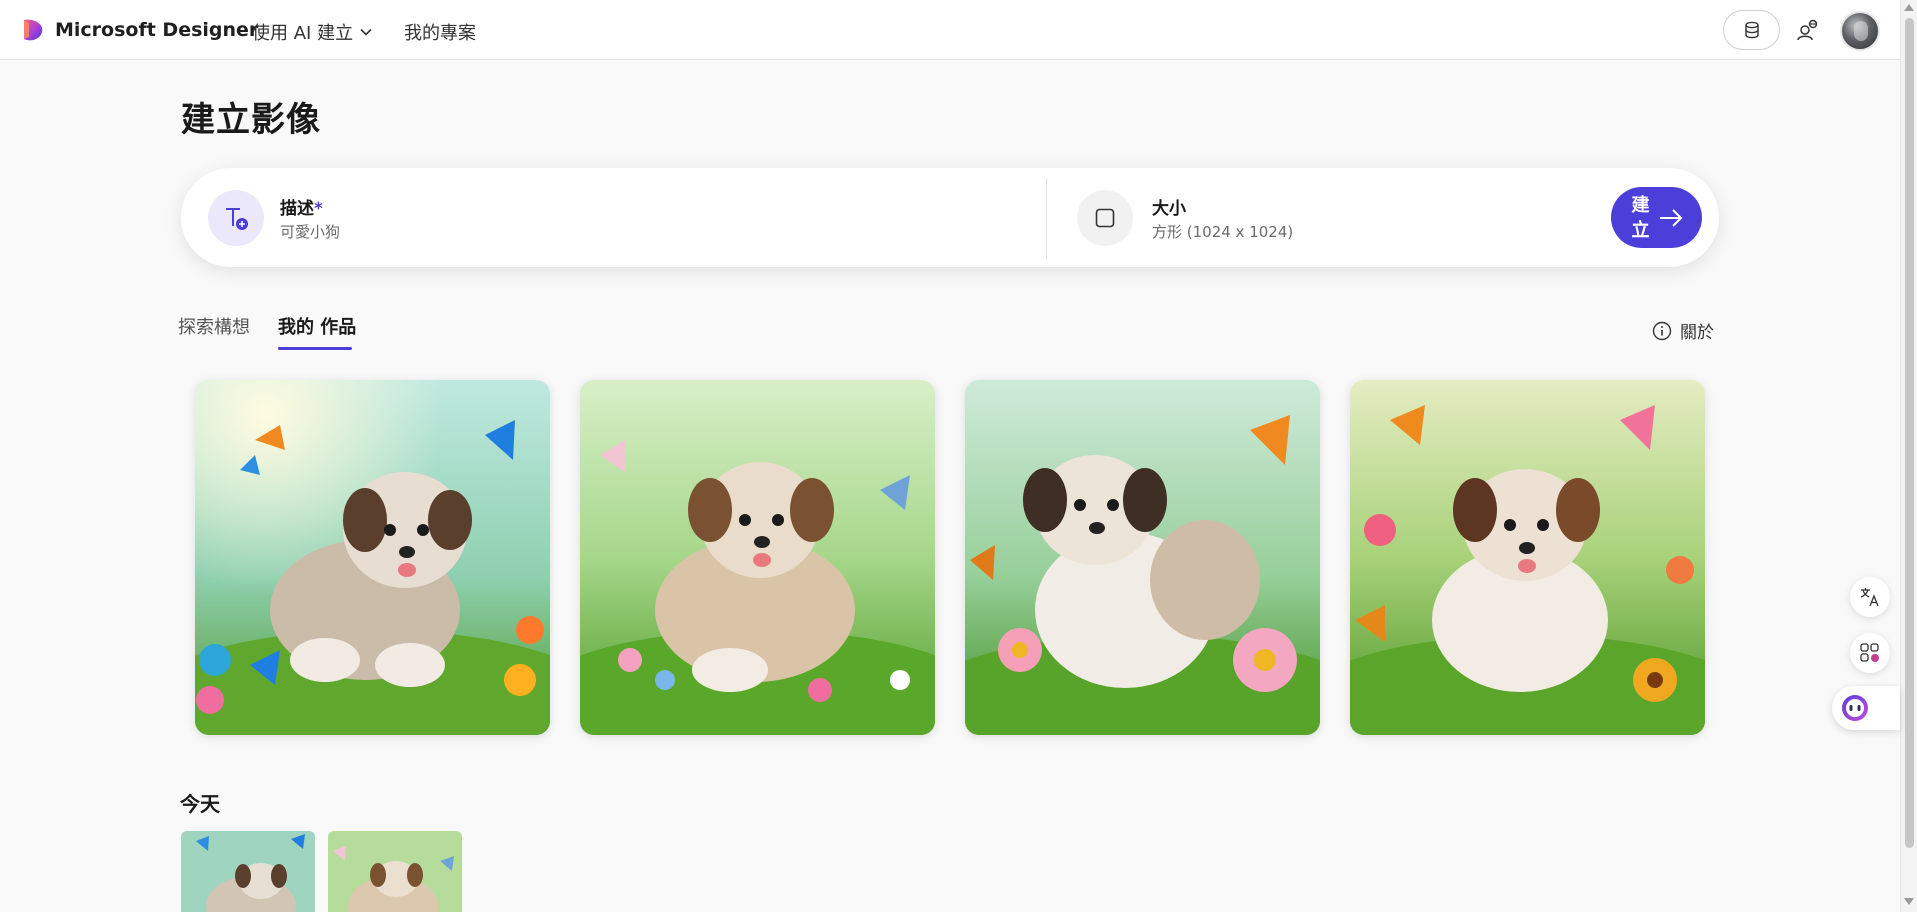 This screenshot has height=912, width=1917. I want to click on scrollbar-thumb, so click(1909, 433).